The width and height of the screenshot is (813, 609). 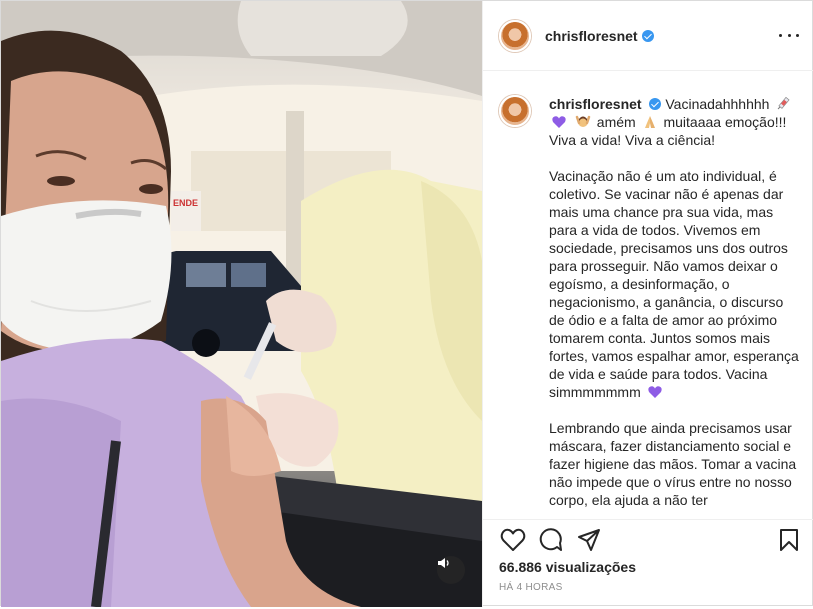 What do you see at coordinates (780, 35) in the screenshot?
I see `more-options-icon` at bounding box center [780, 35].